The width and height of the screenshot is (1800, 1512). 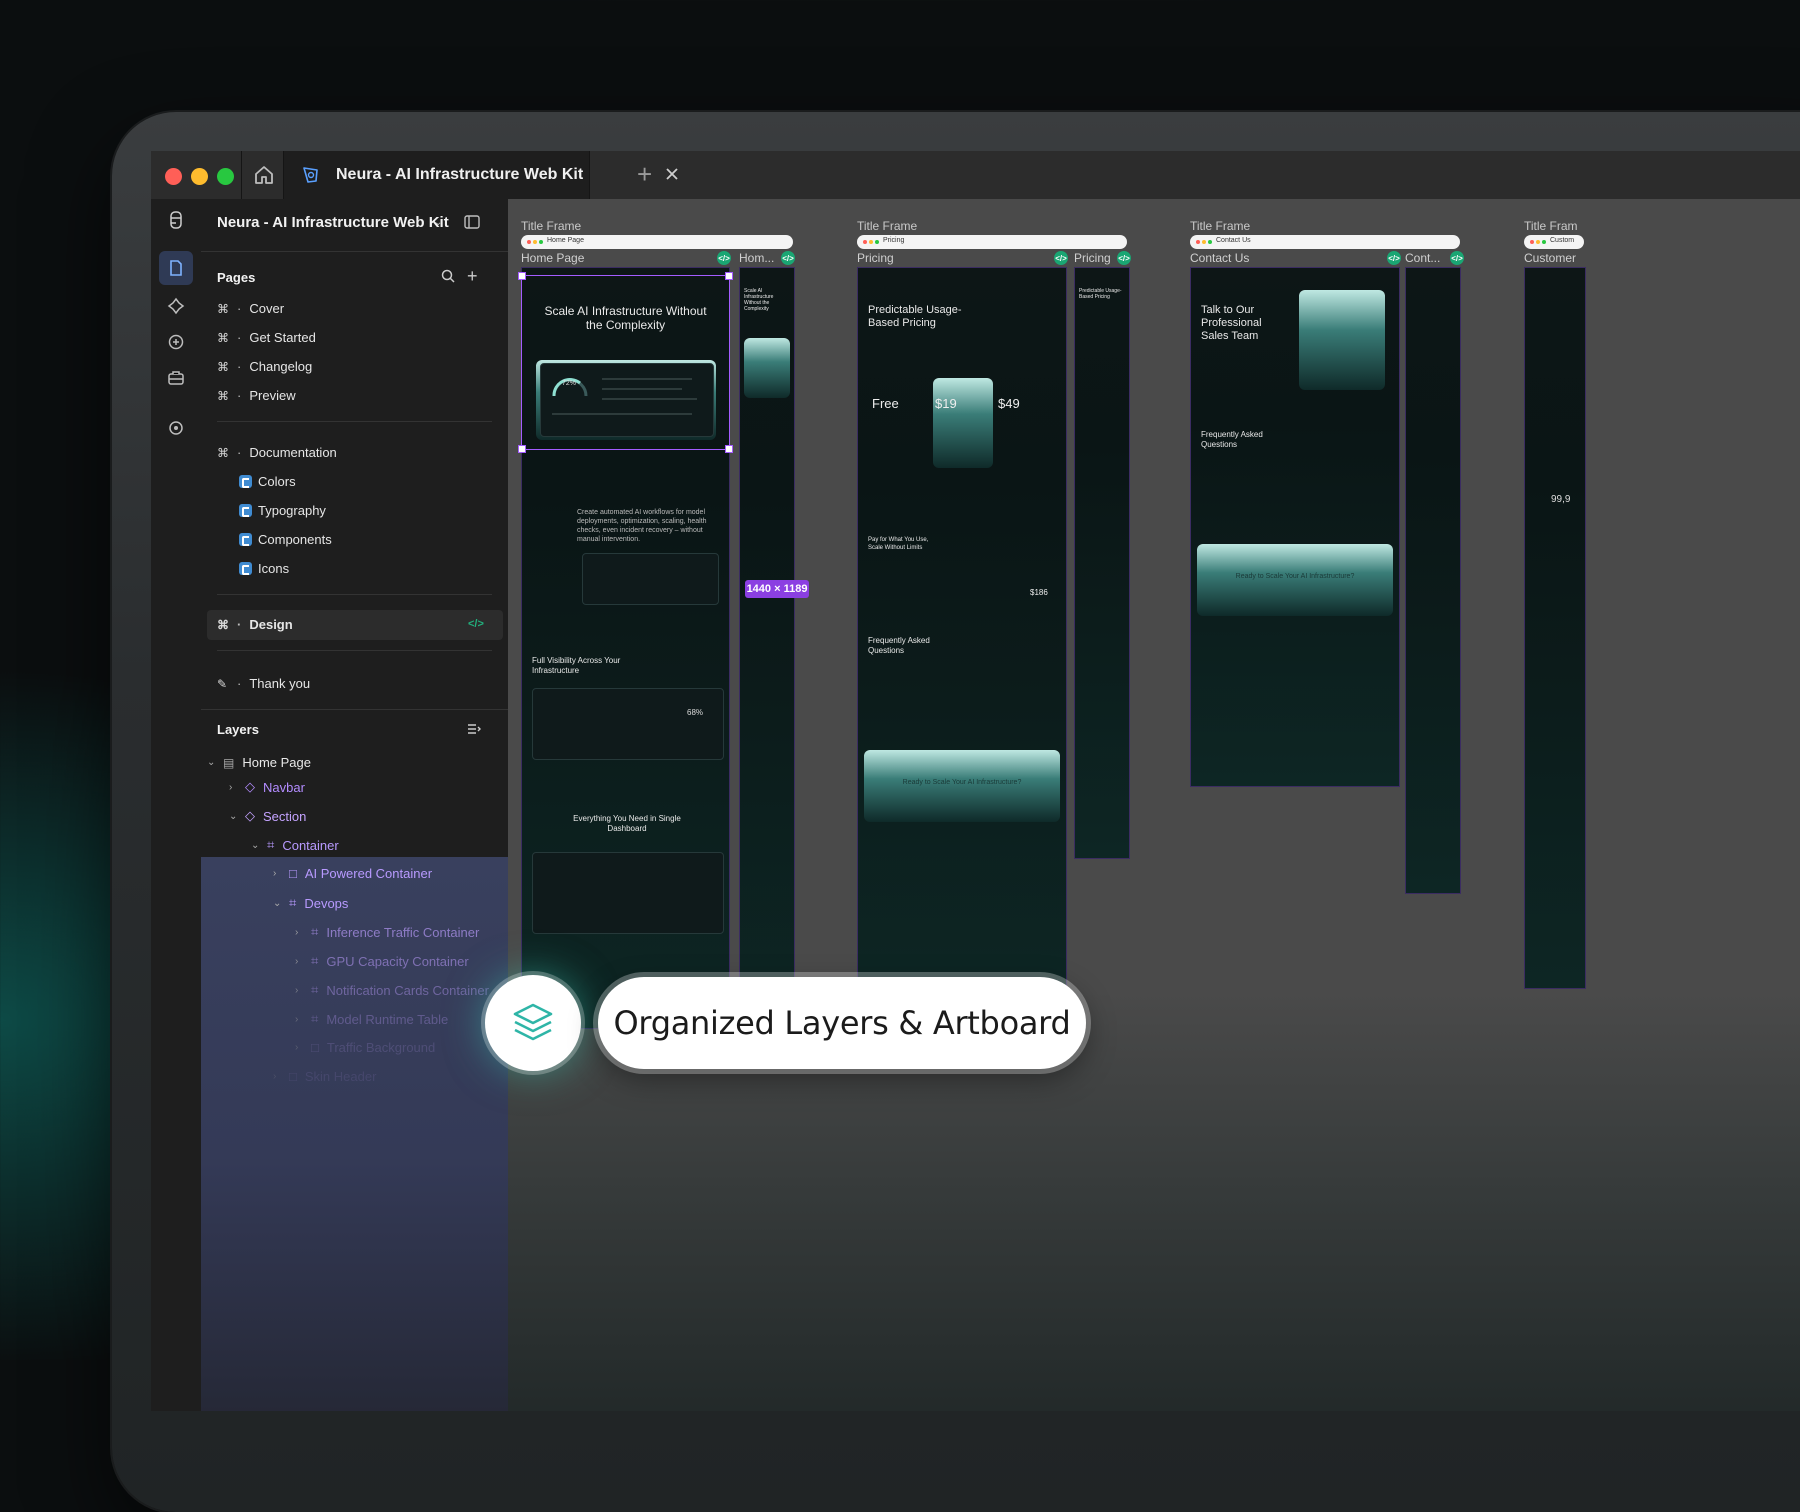 I want to click on page-item-documentation: ⌘ · Documentation, so click(x=277, y=452).